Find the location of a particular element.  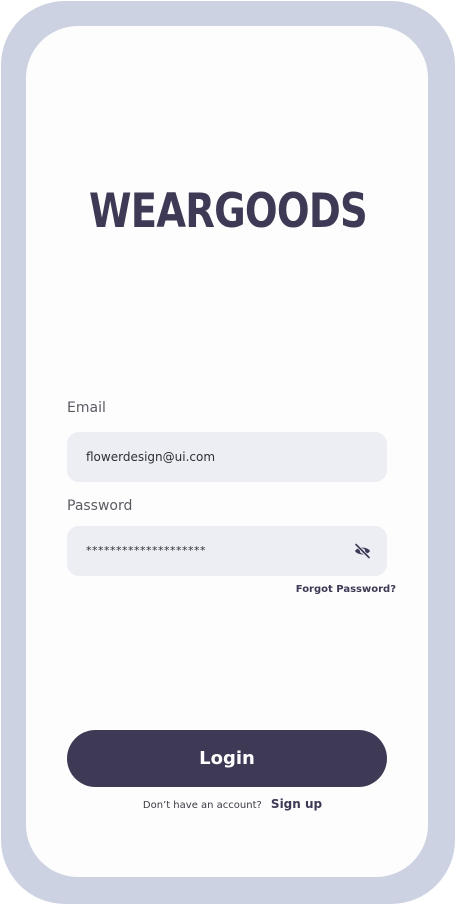

email-value: flowerdesign@ui.com is located at coordinates (151, 457).